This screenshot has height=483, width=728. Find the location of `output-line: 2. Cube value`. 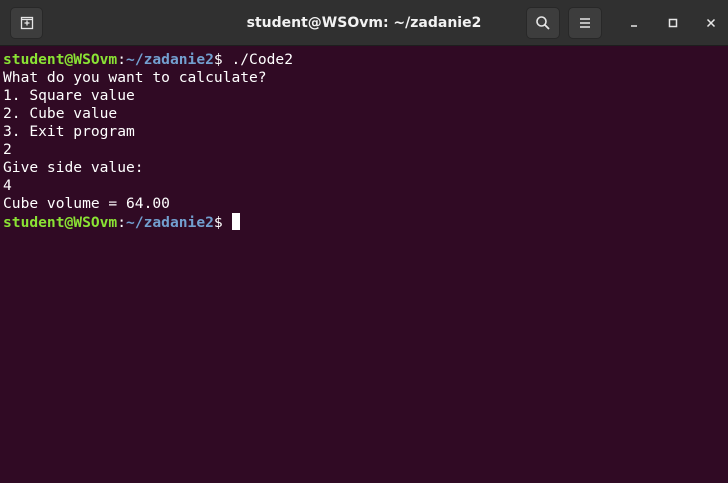

output-line: 2. Cube value is located at coordinates (60, 113).